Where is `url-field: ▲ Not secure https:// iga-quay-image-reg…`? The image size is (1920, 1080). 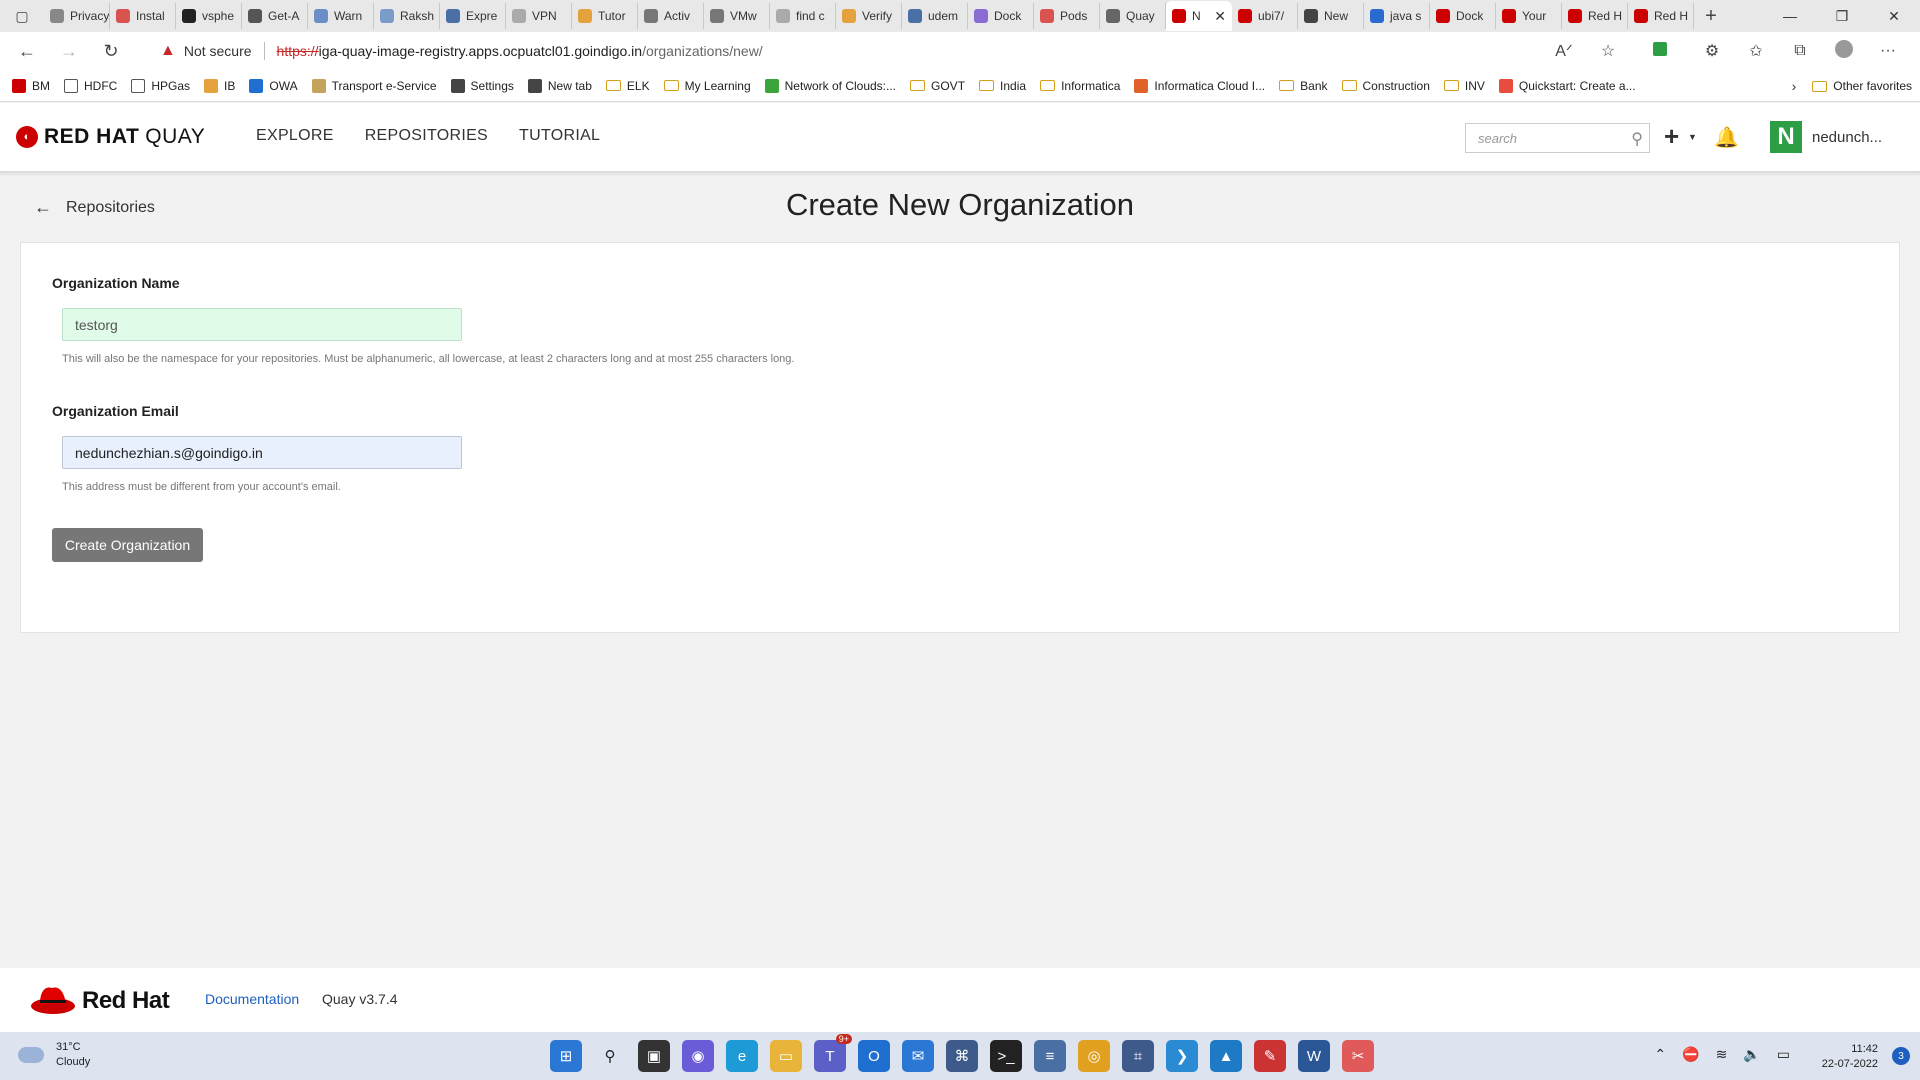 url-field: ▲ Not secure https:// iga-quay-image-reg… is located at coordinates (881, 51).